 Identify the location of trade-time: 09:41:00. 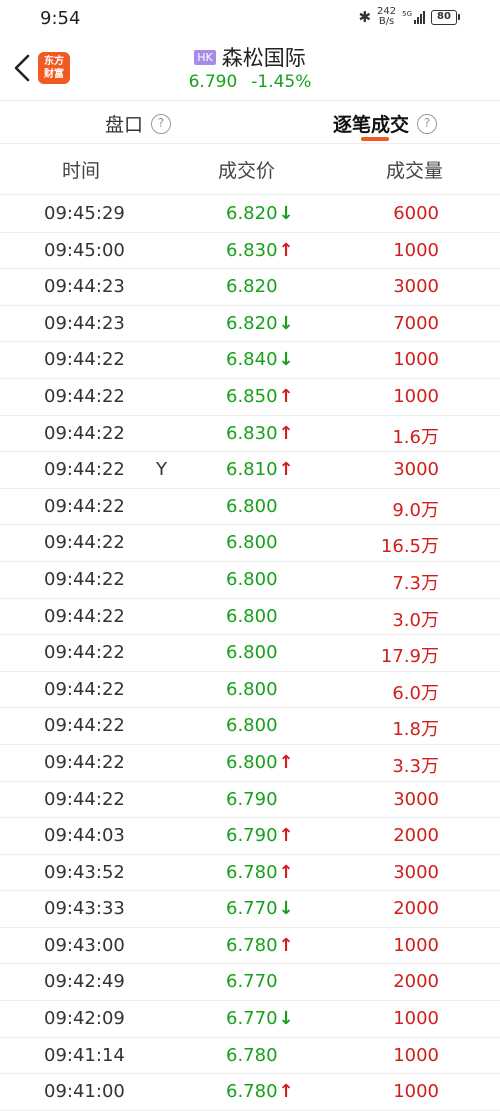
(84, 1092).